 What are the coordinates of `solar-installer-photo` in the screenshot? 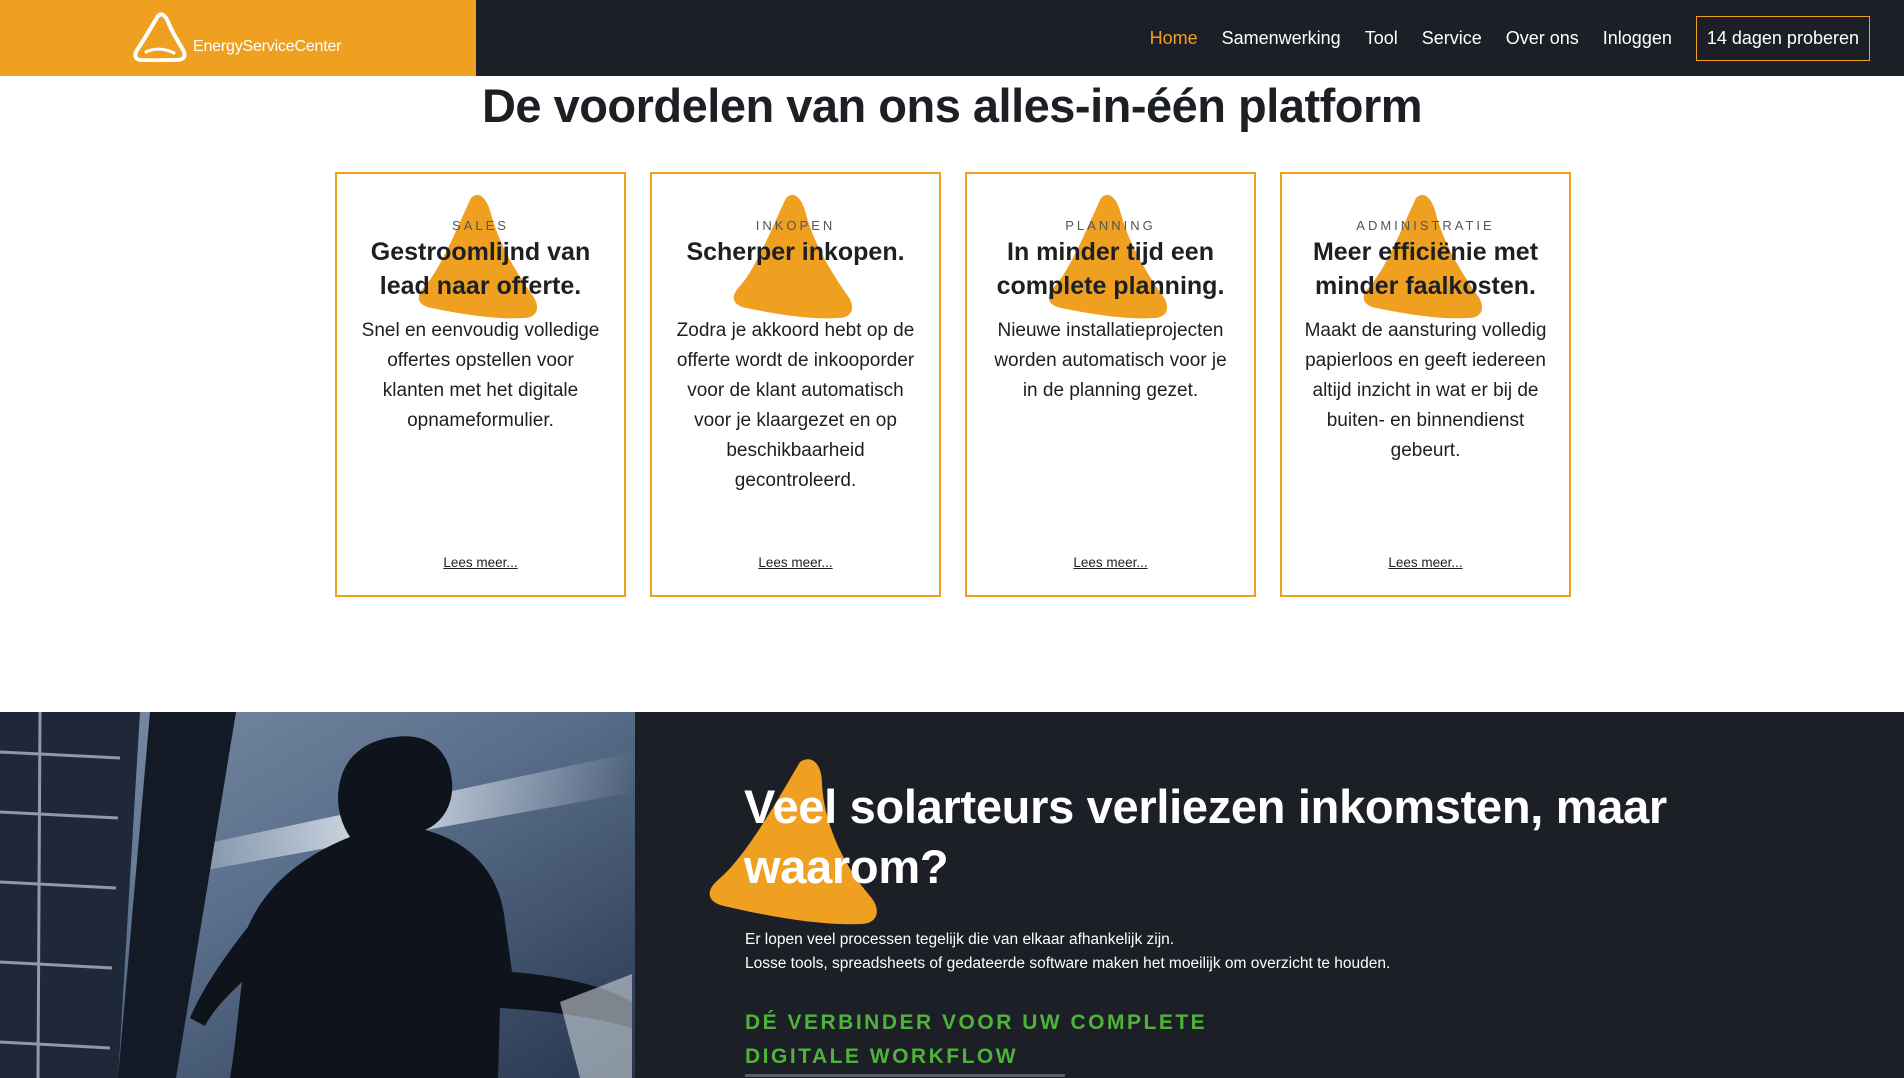 It's located at (317, 895).